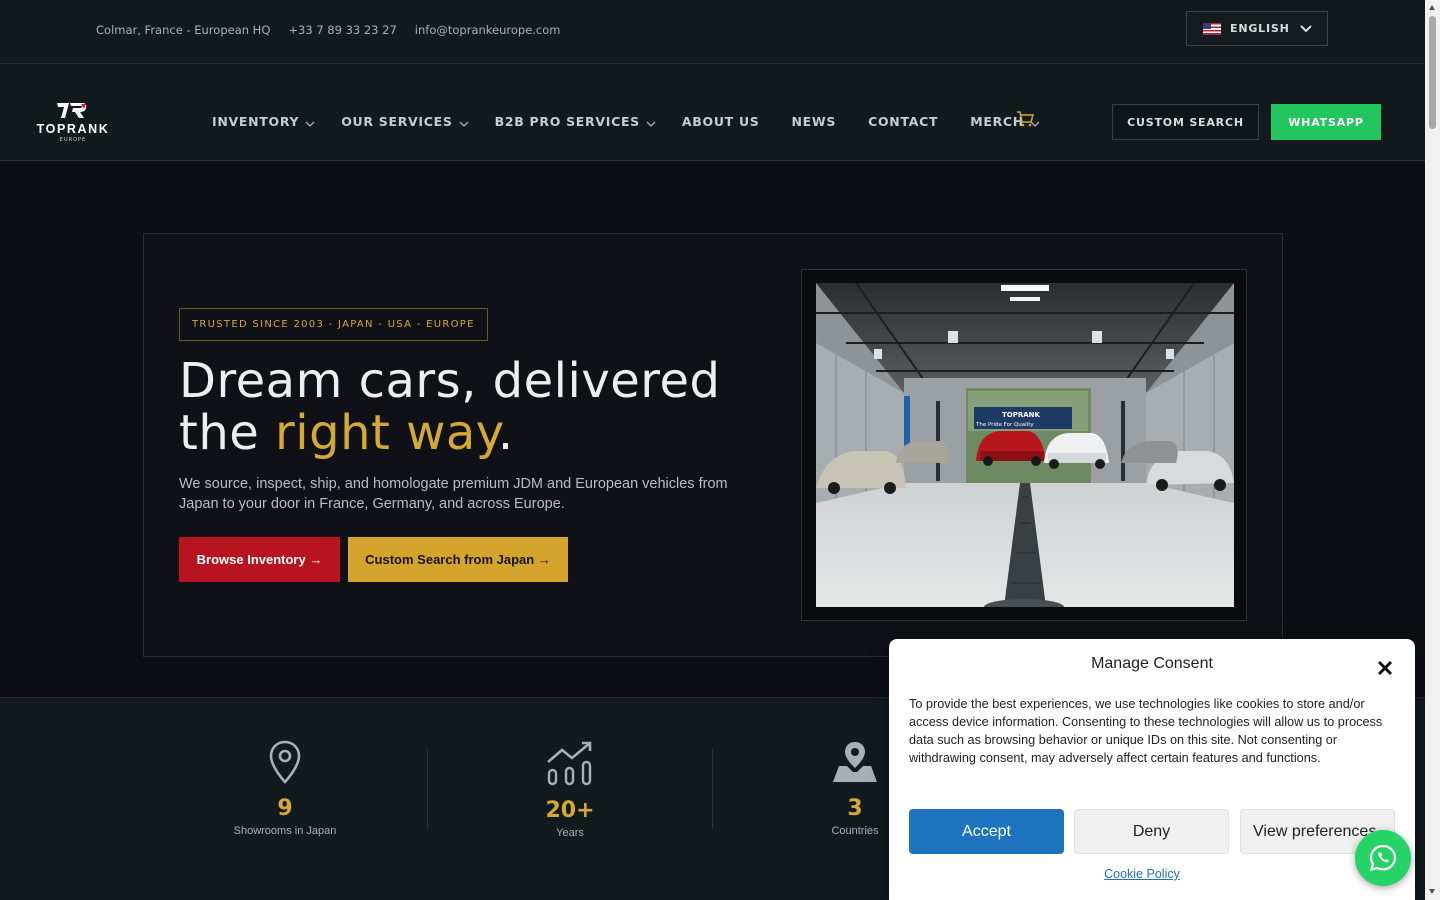 The image size is (1440, 900). I want to click on hero-title-highlight: right way, so click(386, 433).